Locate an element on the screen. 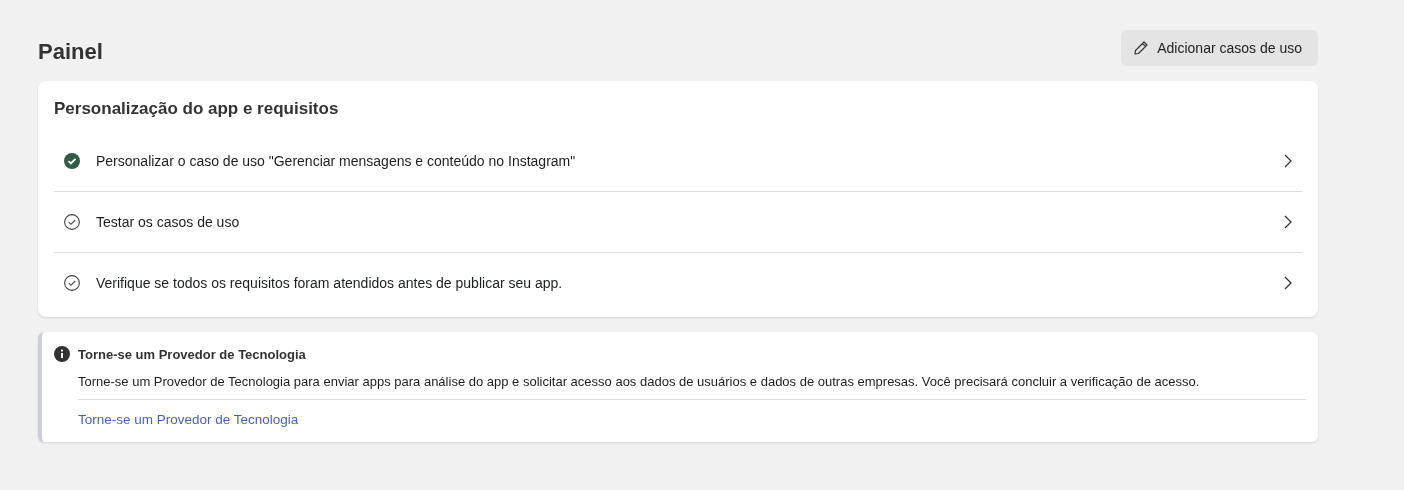  notice-title: Torne-se um Provedor de Tecnologia is located at coordinates (192, 354).